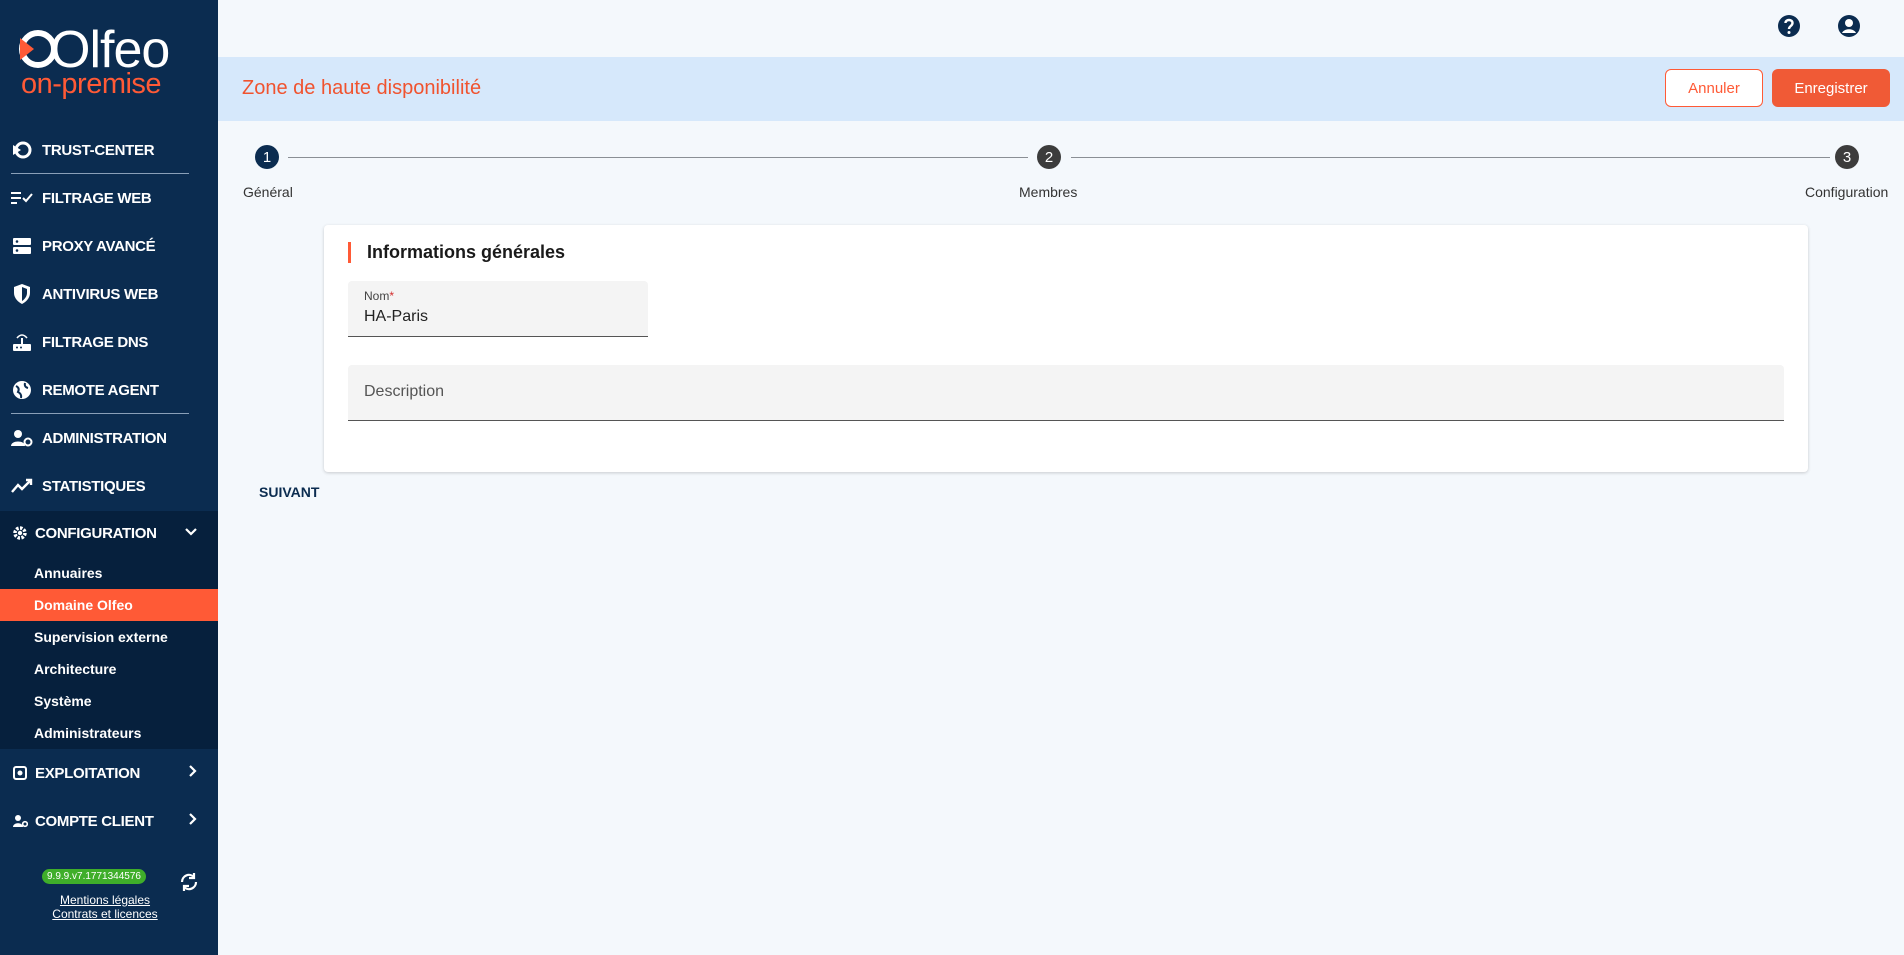  Describe the element at coordinates (94, 876) in the screenshot. I see `version-badge: 9.9.9.v7.1771344576` at that location.